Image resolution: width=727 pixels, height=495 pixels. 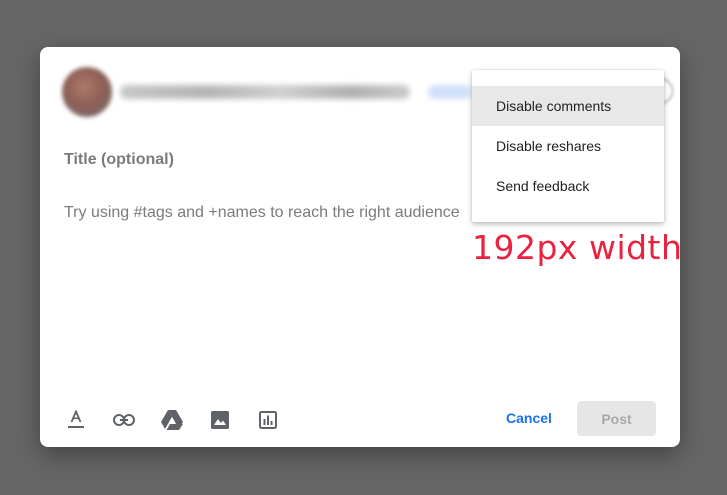 What do you see at coordinates (577, 247) in the screenshot?
I see `width-annotation: 192px width` at bounding box center [577, 247].